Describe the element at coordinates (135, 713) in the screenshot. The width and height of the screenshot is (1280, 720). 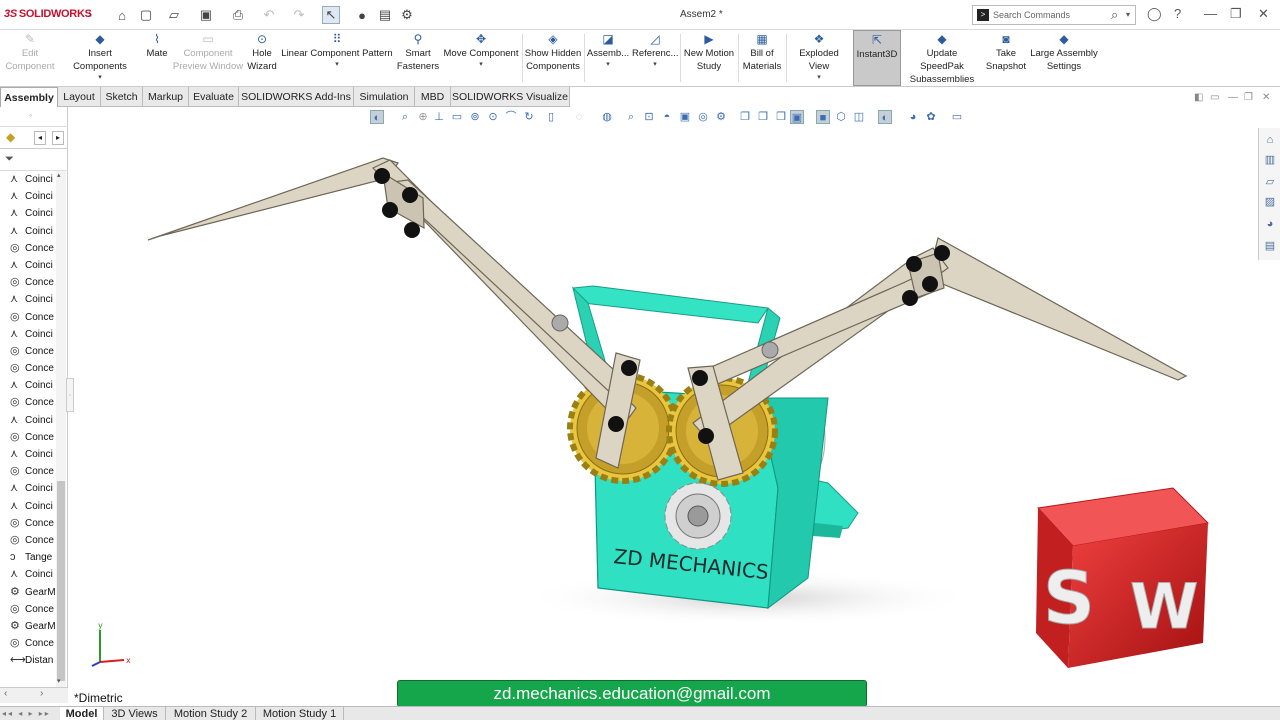
I see `tab-3d-views: 3D Views` at that location.